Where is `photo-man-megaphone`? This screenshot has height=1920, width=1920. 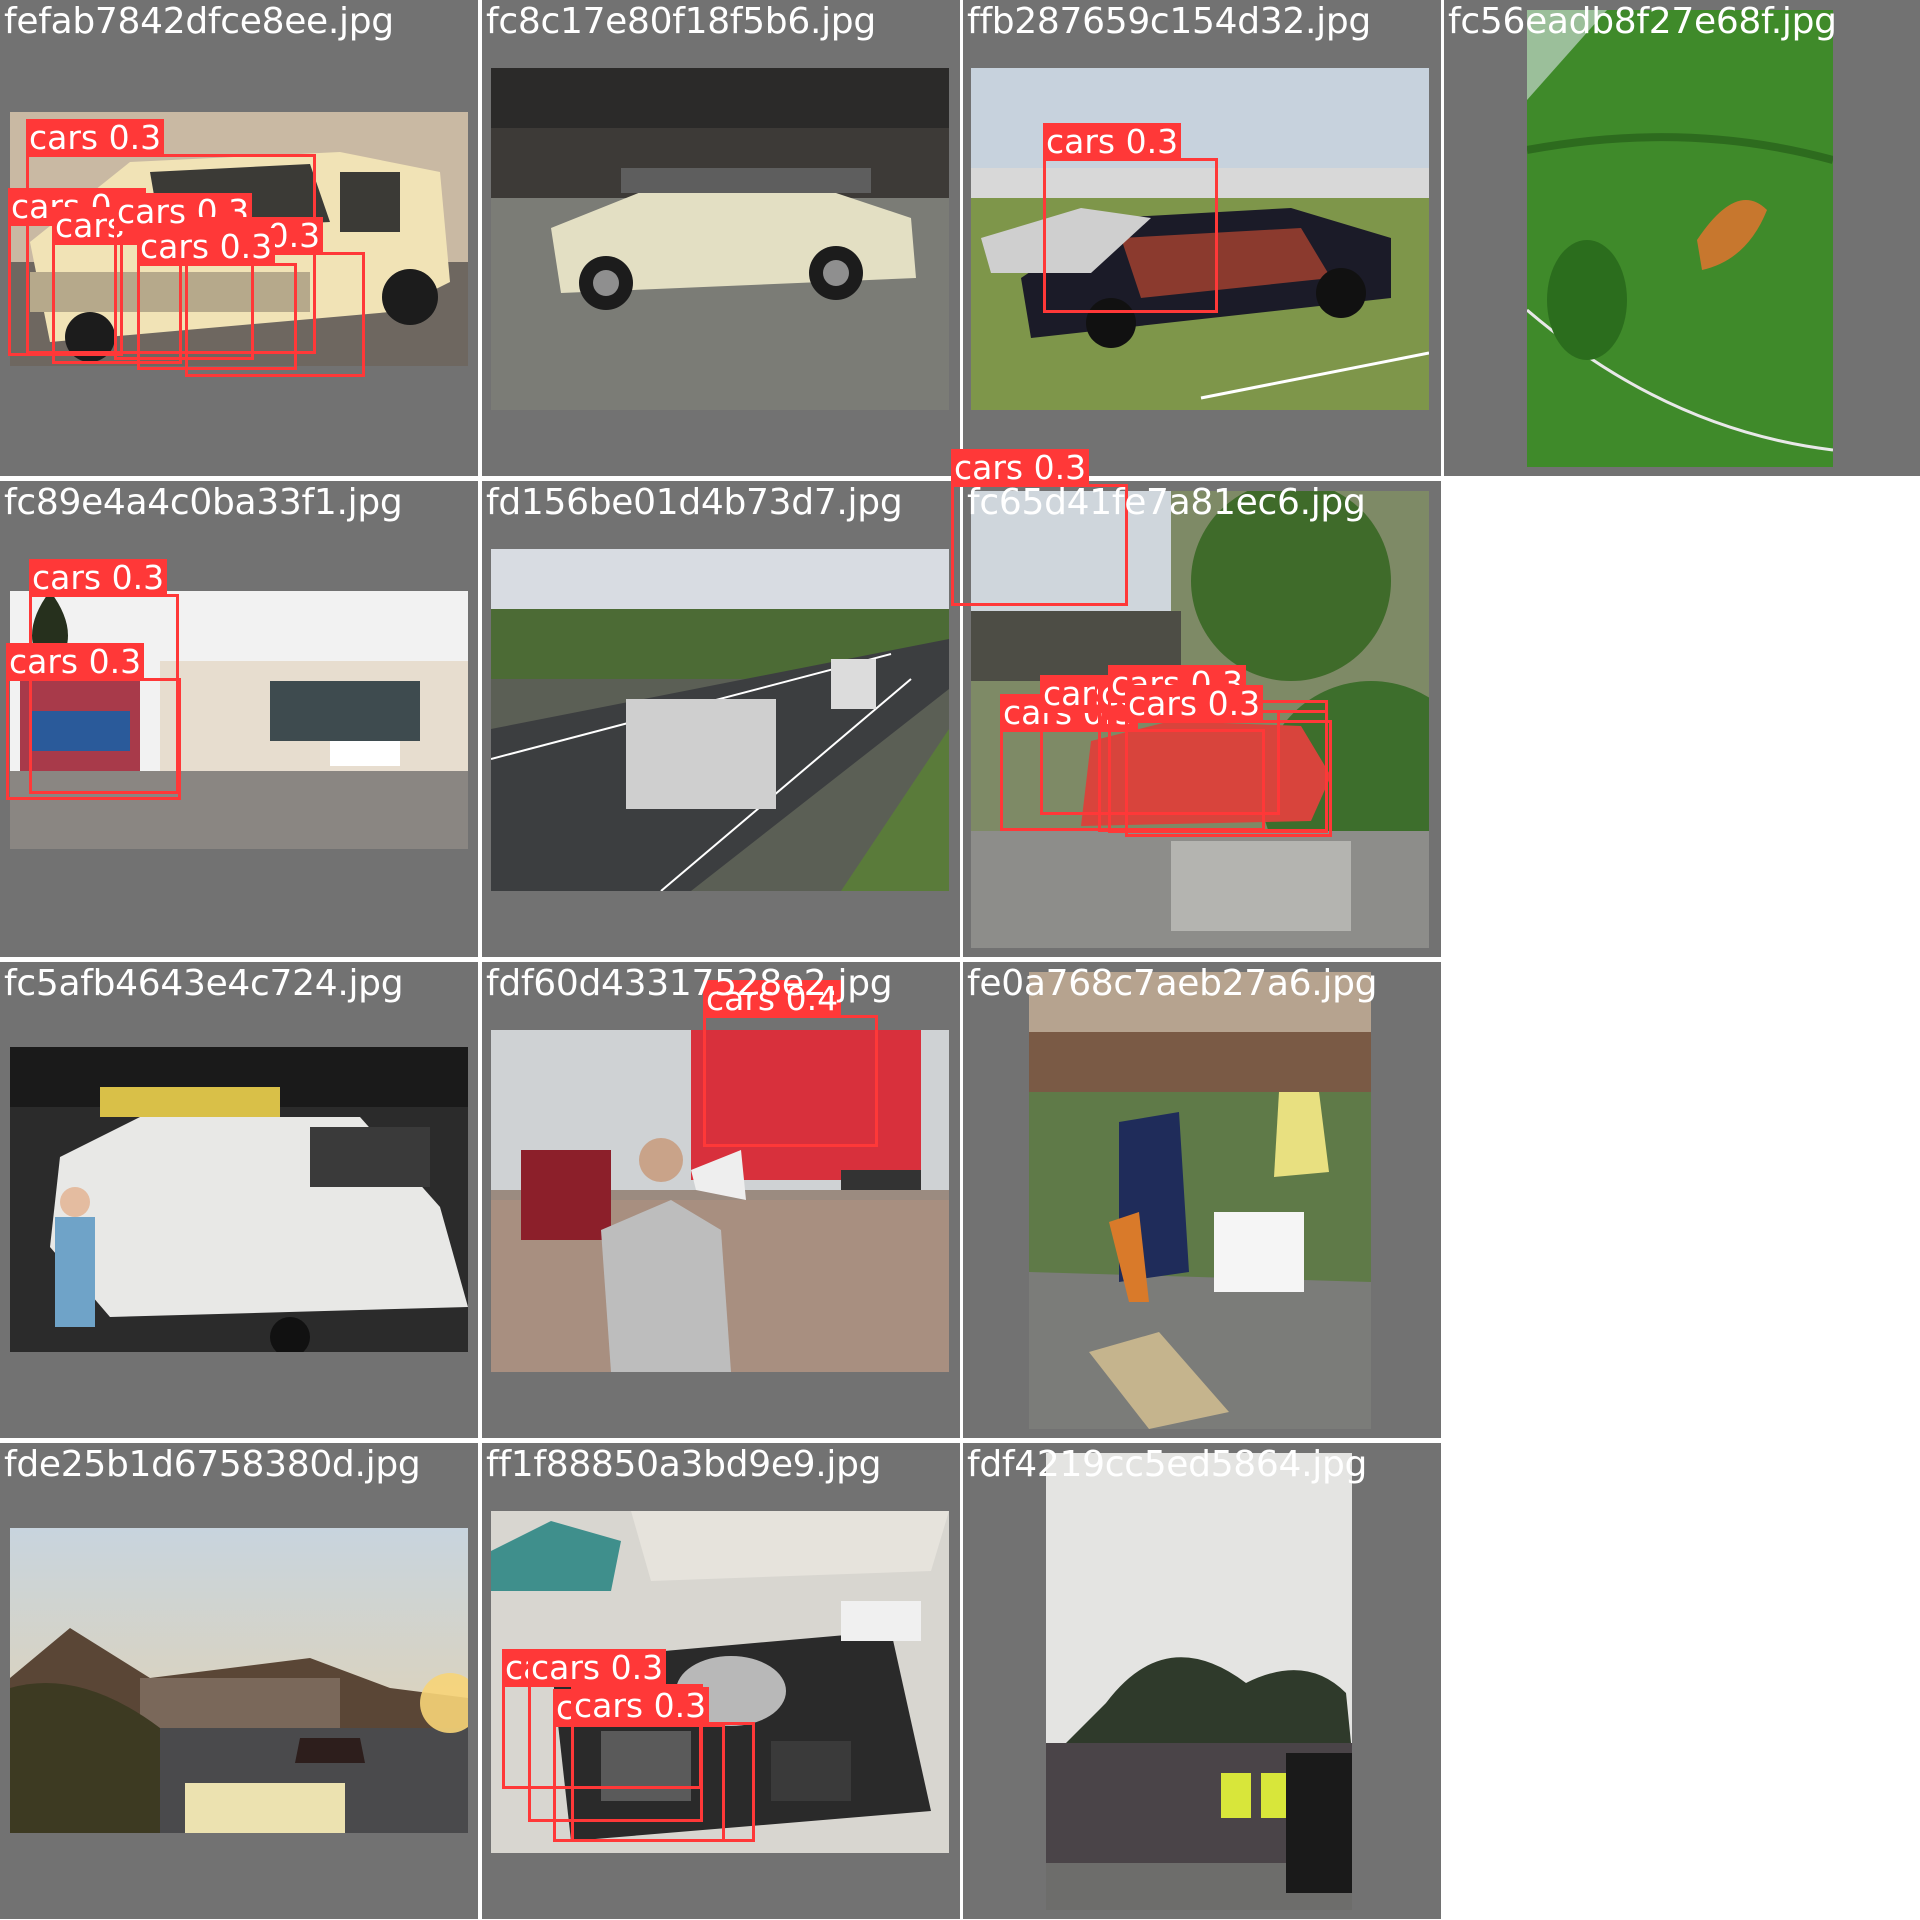
photo-man-megaphone is located at coordinates (720, 1201).